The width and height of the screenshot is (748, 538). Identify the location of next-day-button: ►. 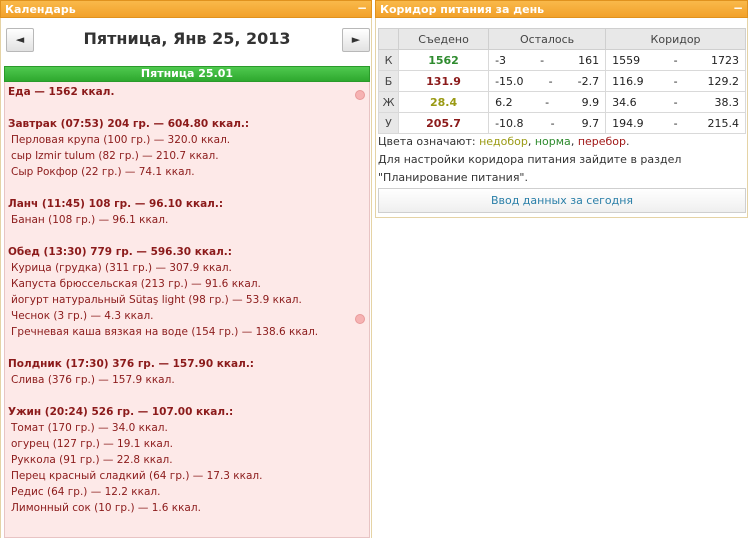
(356, 40).